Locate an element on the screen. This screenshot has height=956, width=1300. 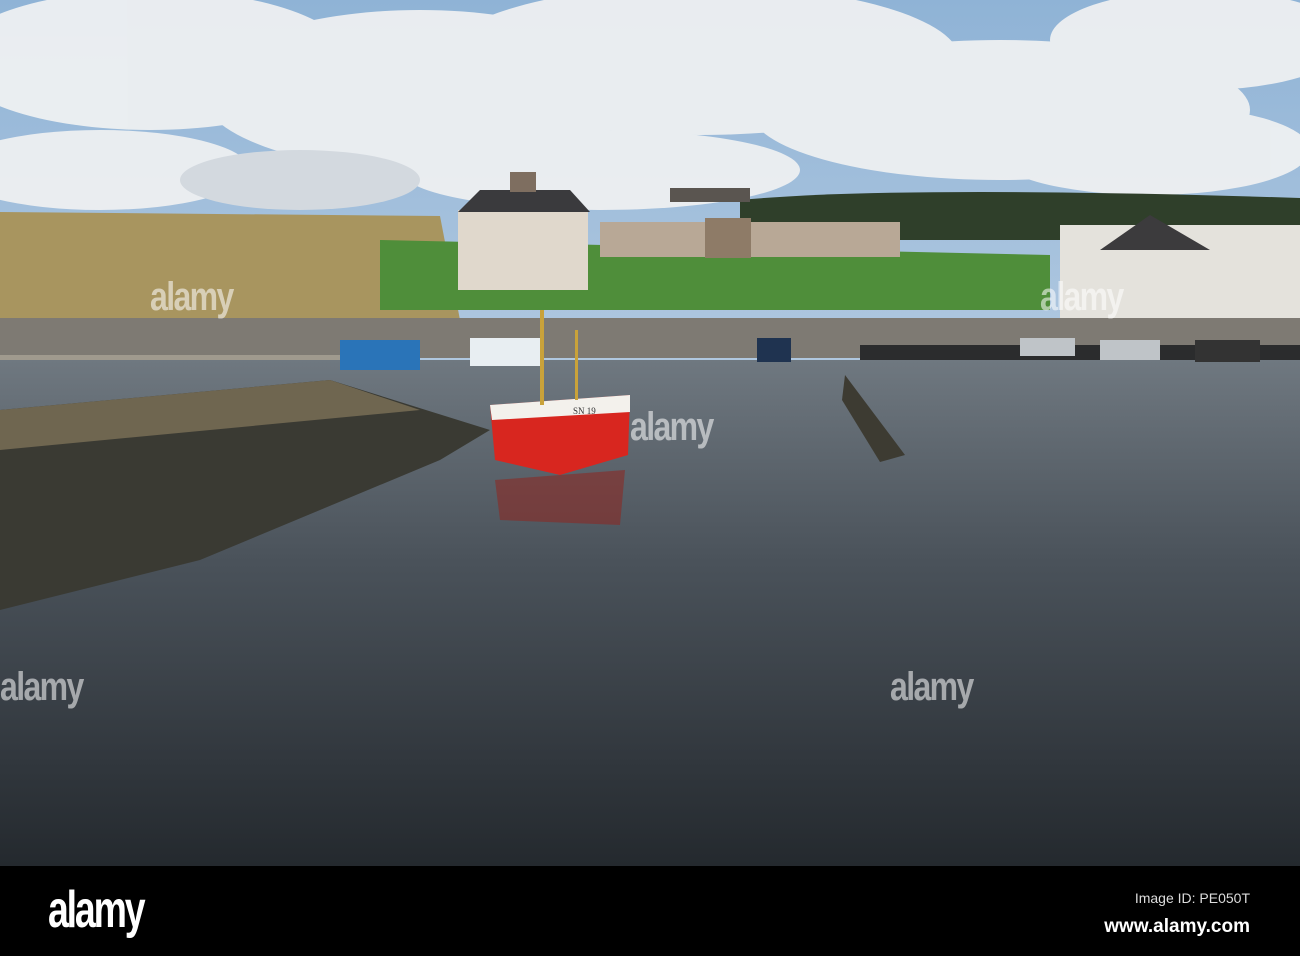
footer-bar: alamy Image ID: PE050T www.alamy.com is located at coordinates (650, 911).